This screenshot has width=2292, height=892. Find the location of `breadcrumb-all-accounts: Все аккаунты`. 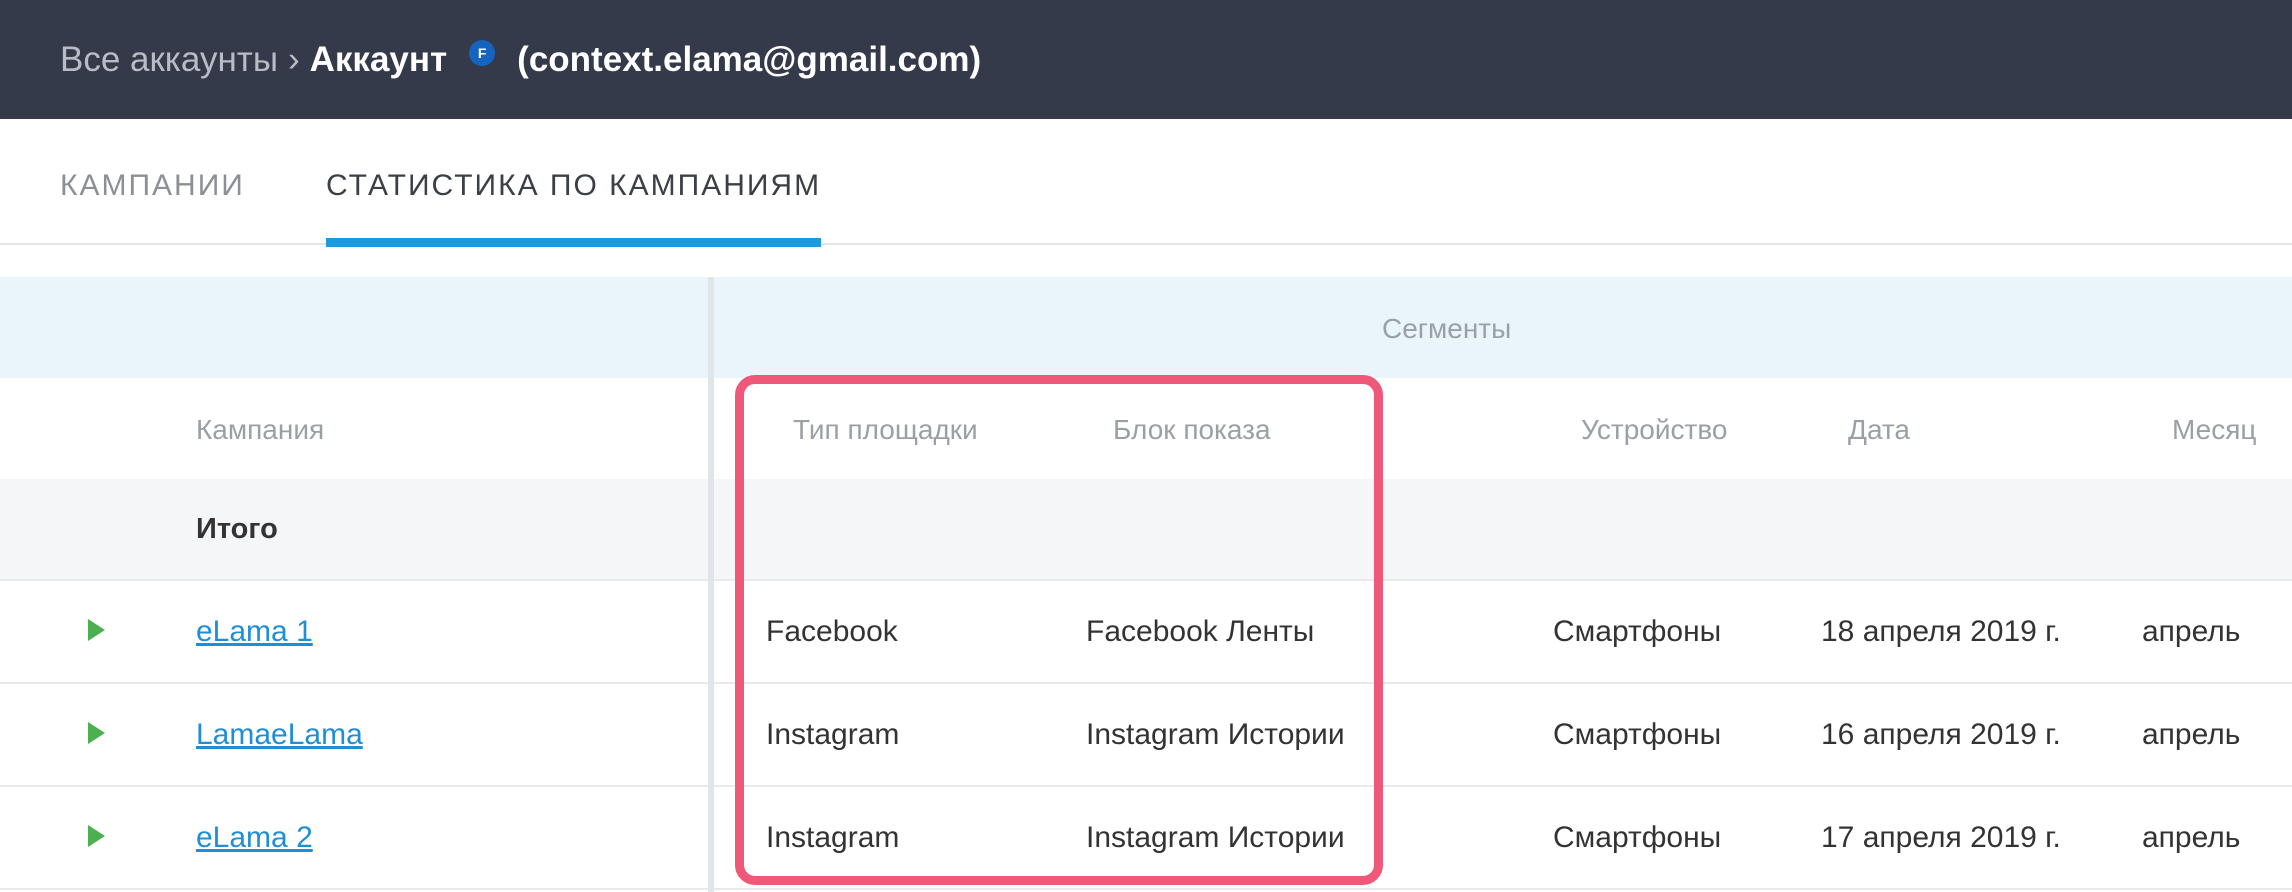

breadcrumb-all-accounts: Все аккаунты is located at coordinates (169, 60).